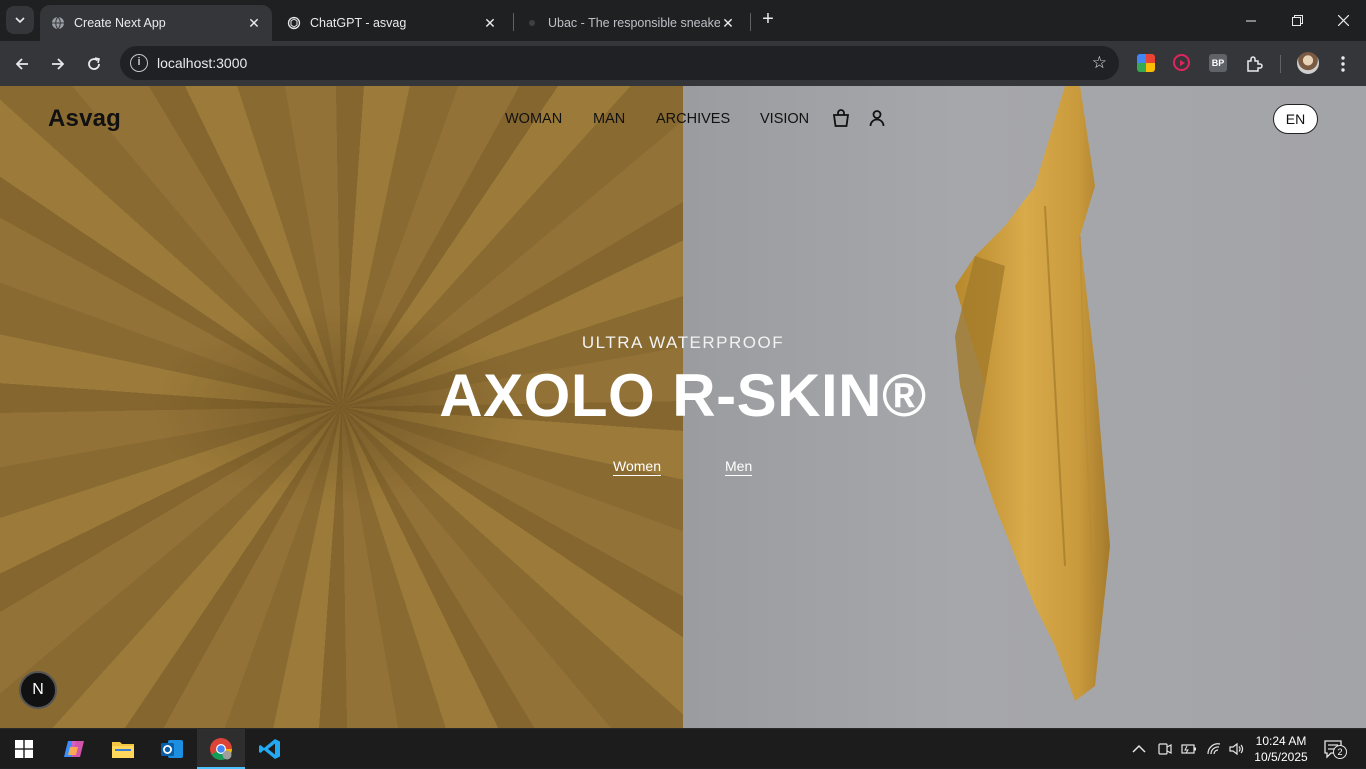  I want to click on puzzle-icon, so click(1255, 64).